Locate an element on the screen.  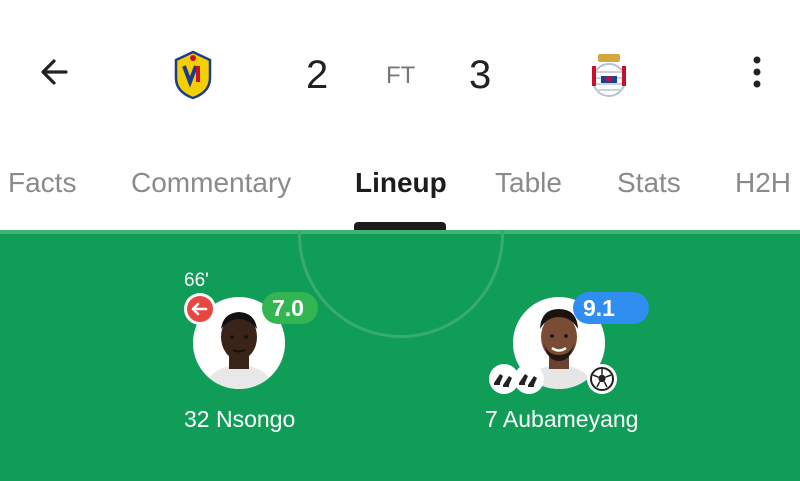
home-score: 2 is located at coordinates (317, 75).